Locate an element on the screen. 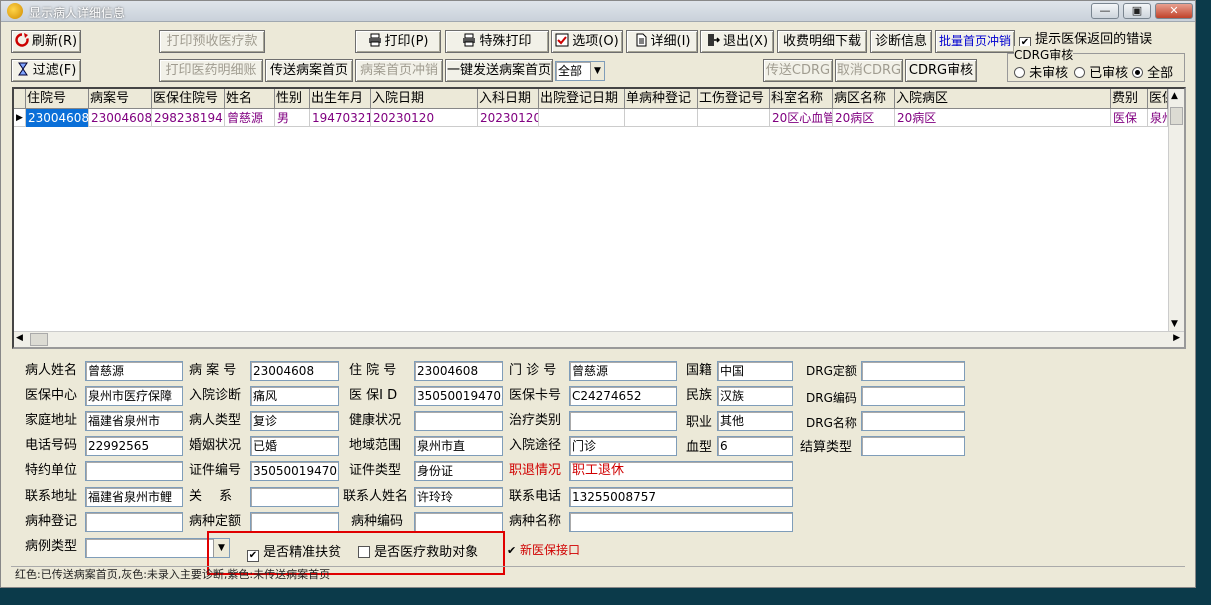 The height and width of the screenshot is (605, 1211). col-fee-type: 费别 is located at coordinates (1129, 99).